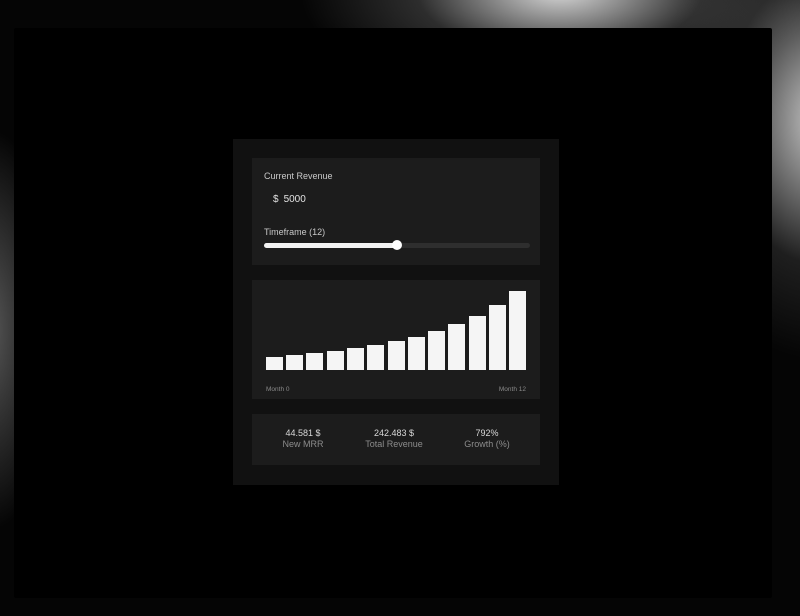 This screenshot has height=616, width=800. Describe the element at coordinates (487, 444) in the screenshot. I see `stat-label: Growth (%)` at that location.